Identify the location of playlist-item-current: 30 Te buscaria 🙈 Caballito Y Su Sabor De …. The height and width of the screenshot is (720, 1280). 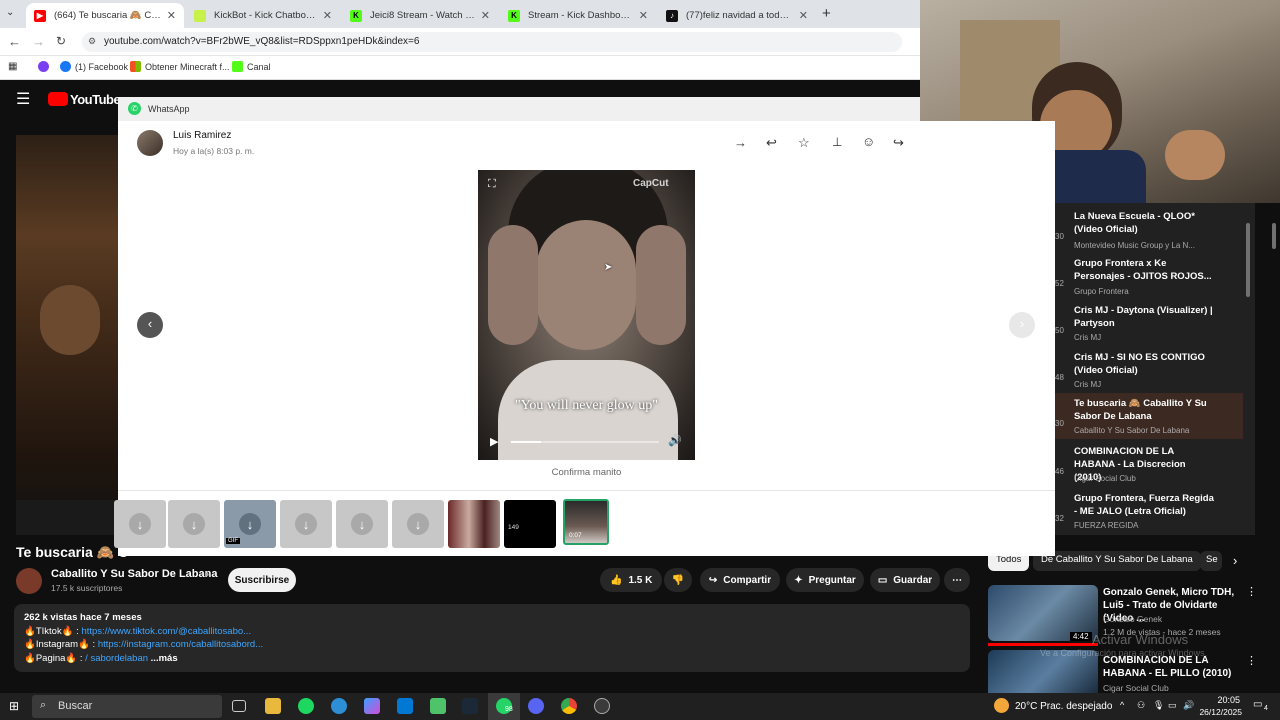
(1149, 416).